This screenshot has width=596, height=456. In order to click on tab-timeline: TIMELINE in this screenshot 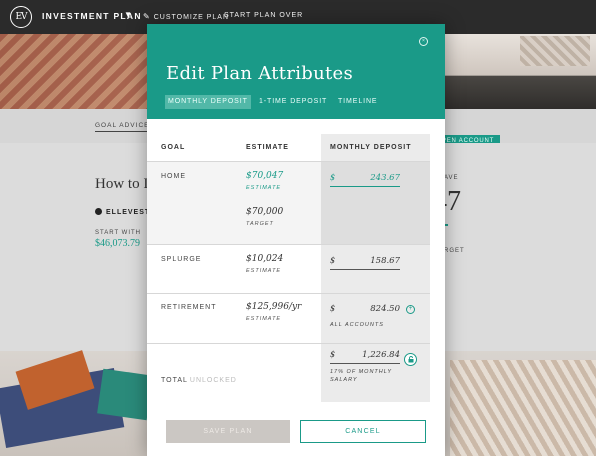, I will do `click(357, 102)`.